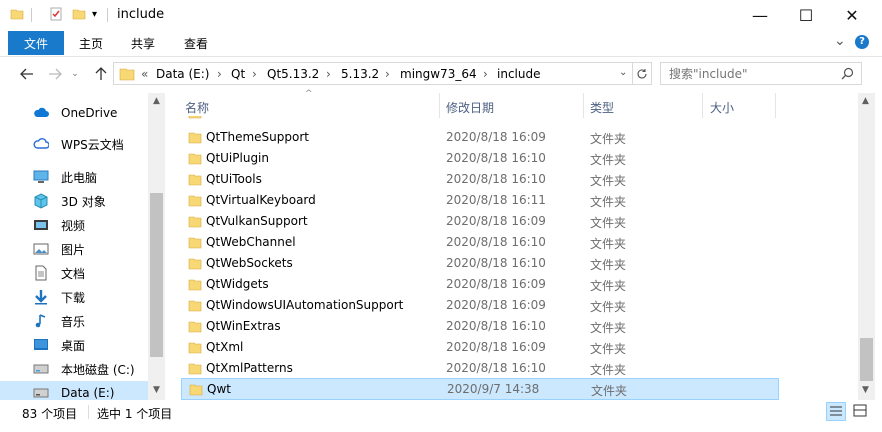 The height and width of the screenshot is (432, 882). What do you see at coordinates (56, 14) in the screenshot?
I see `properties-icon` at bounding box center [56, 14].